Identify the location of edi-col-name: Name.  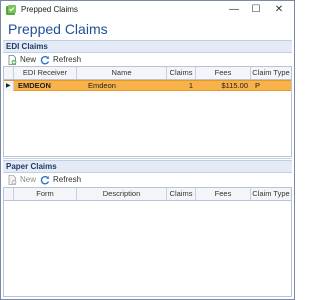
(122, 73).